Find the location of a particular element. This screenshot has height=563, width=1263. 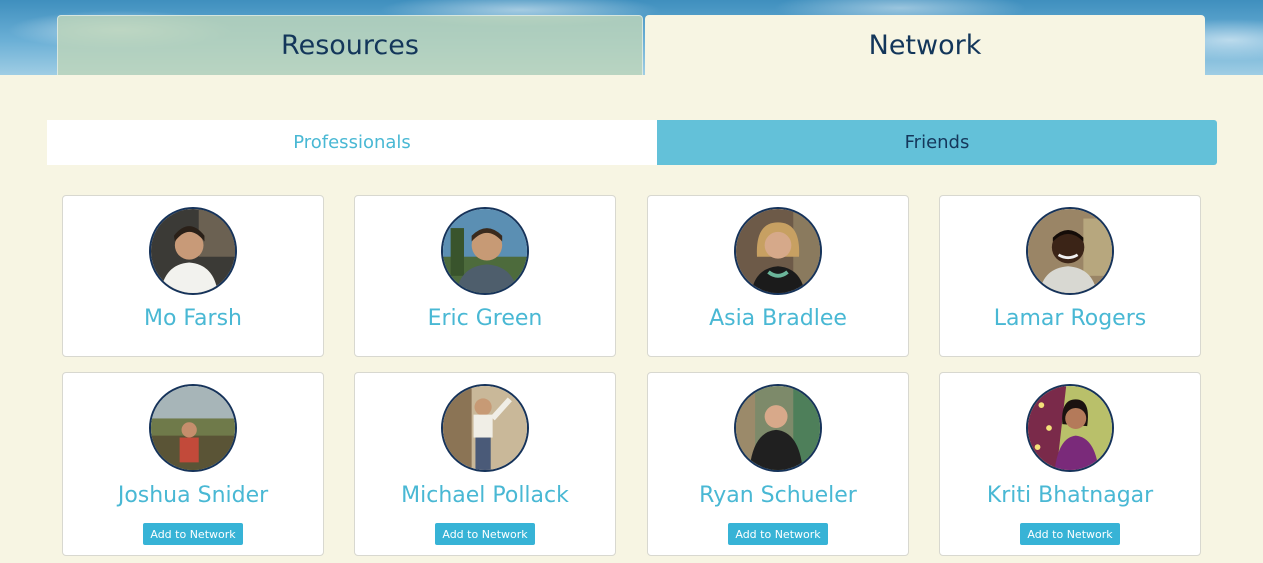

card-name: Michael Pollack is located at coordinates (485, 495).